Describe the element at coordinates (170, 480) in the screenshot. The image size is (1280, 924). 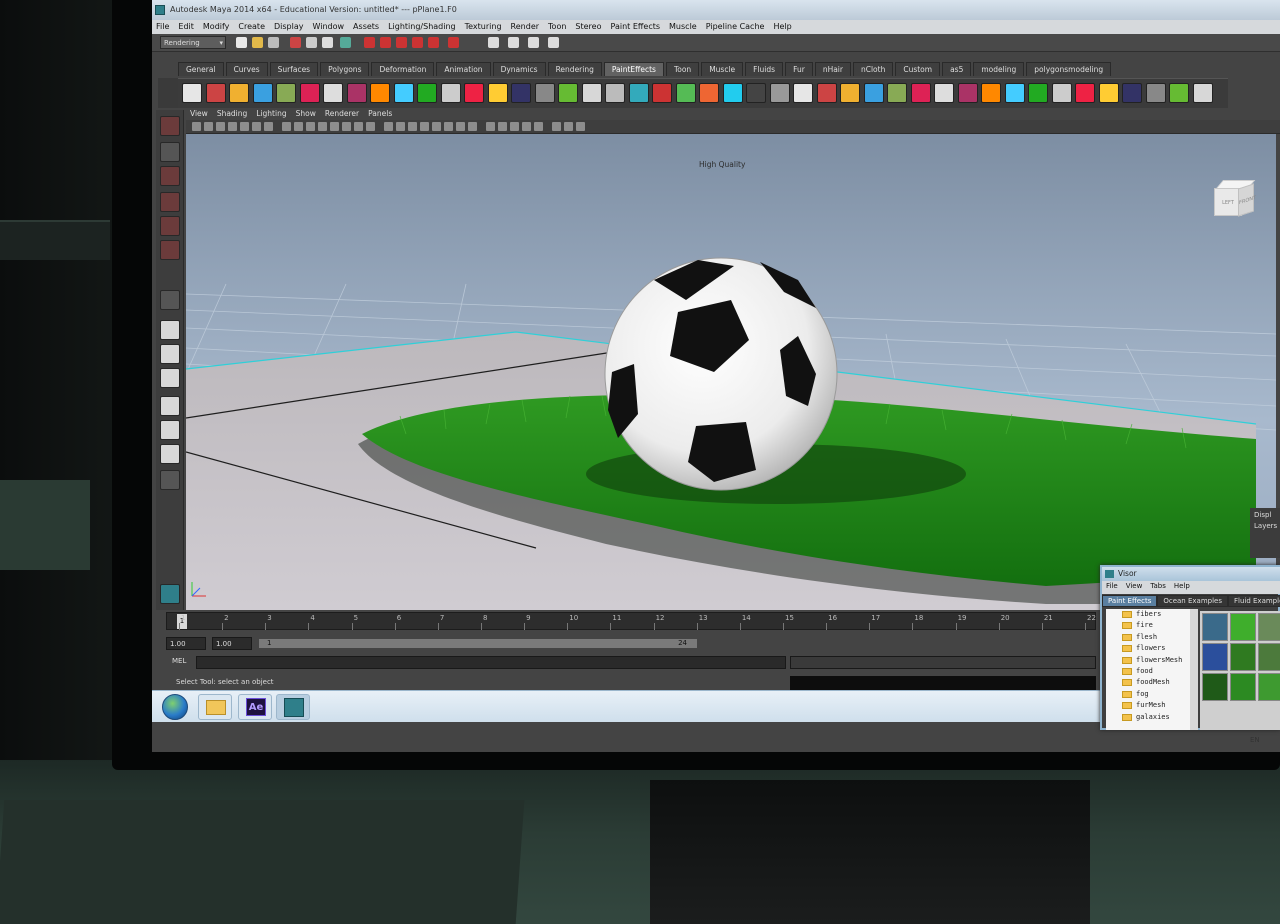
I see `layout-options-icon` at that location.